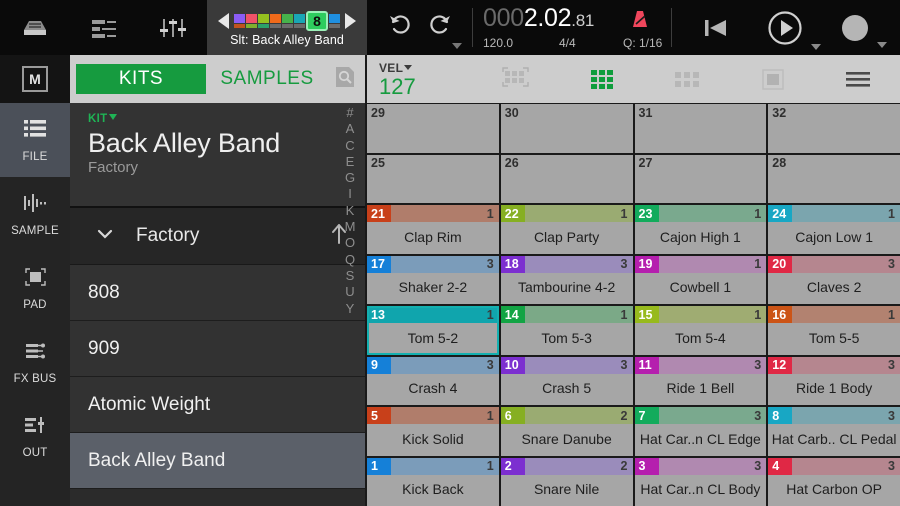 The image size is (900, 506). What do you see at coordinates (834, 229) in the screenshot?
I see `pad: 24 1 Cajon Low 1` at bounding box center [834, 229].